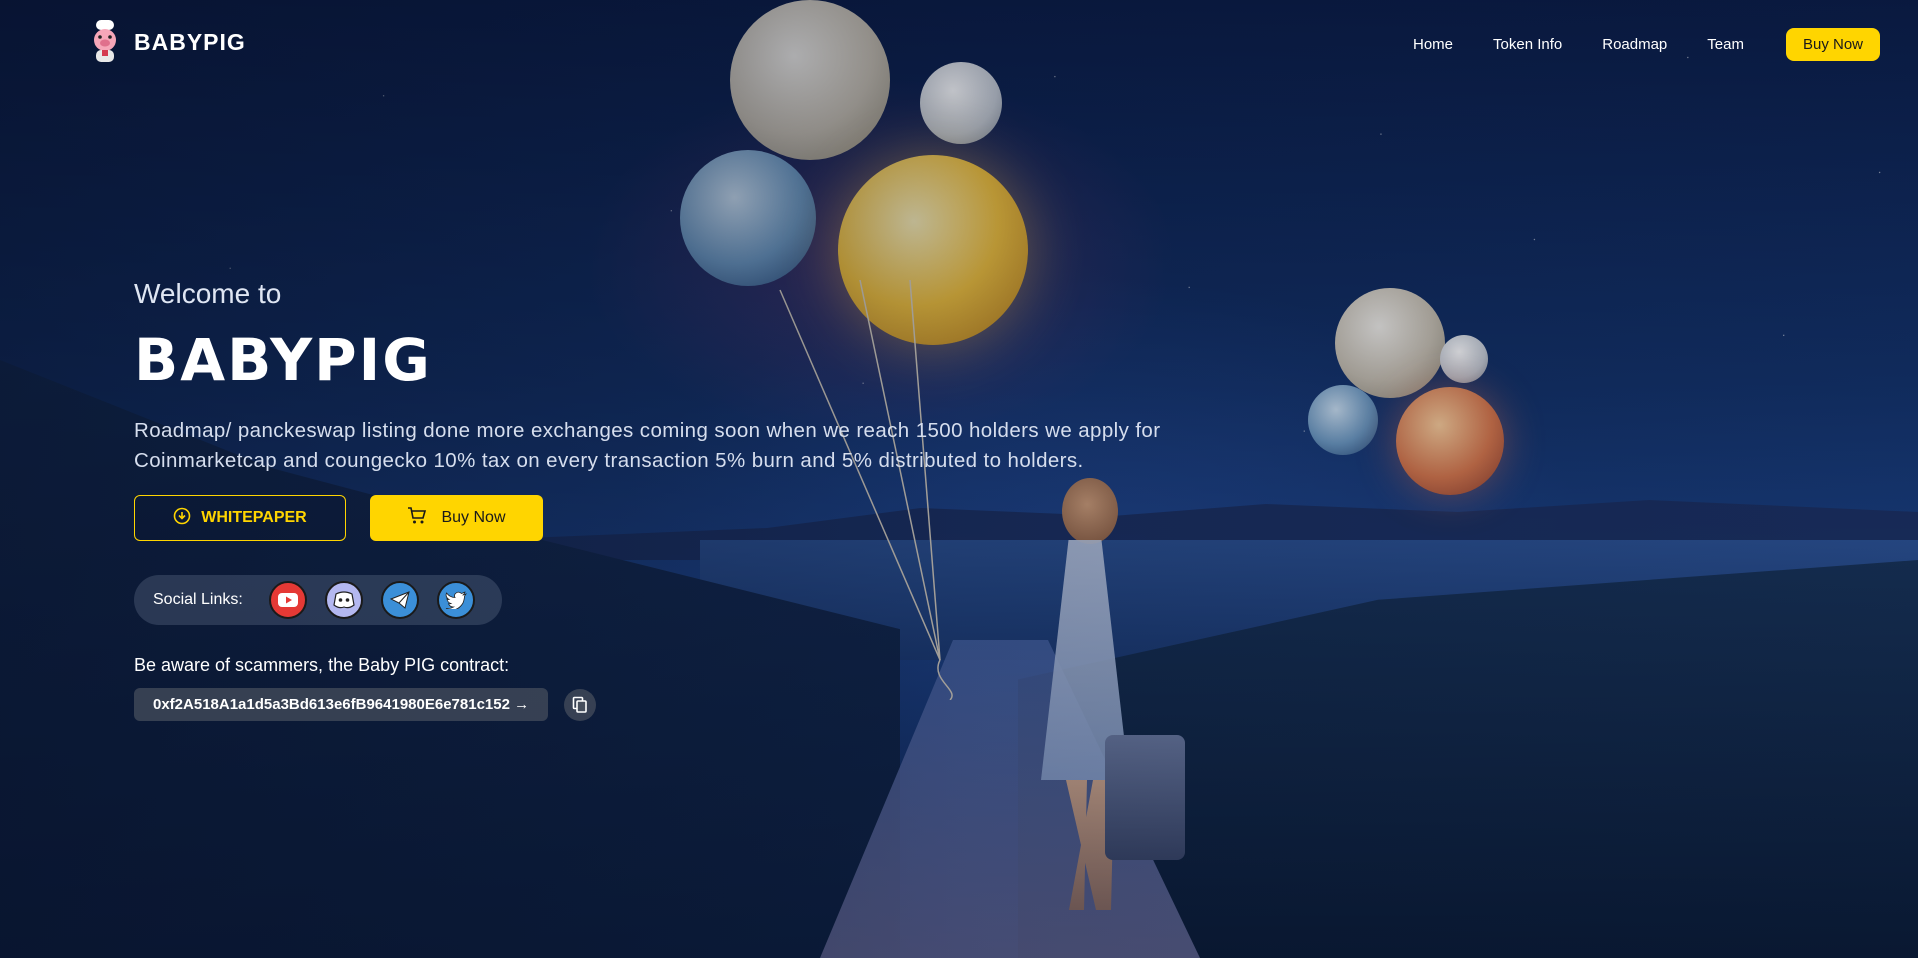 The image size is (1918, 958). Describe the element at coordinates (399, 600) in the screenshot. I see `telegram-icon` at that location.